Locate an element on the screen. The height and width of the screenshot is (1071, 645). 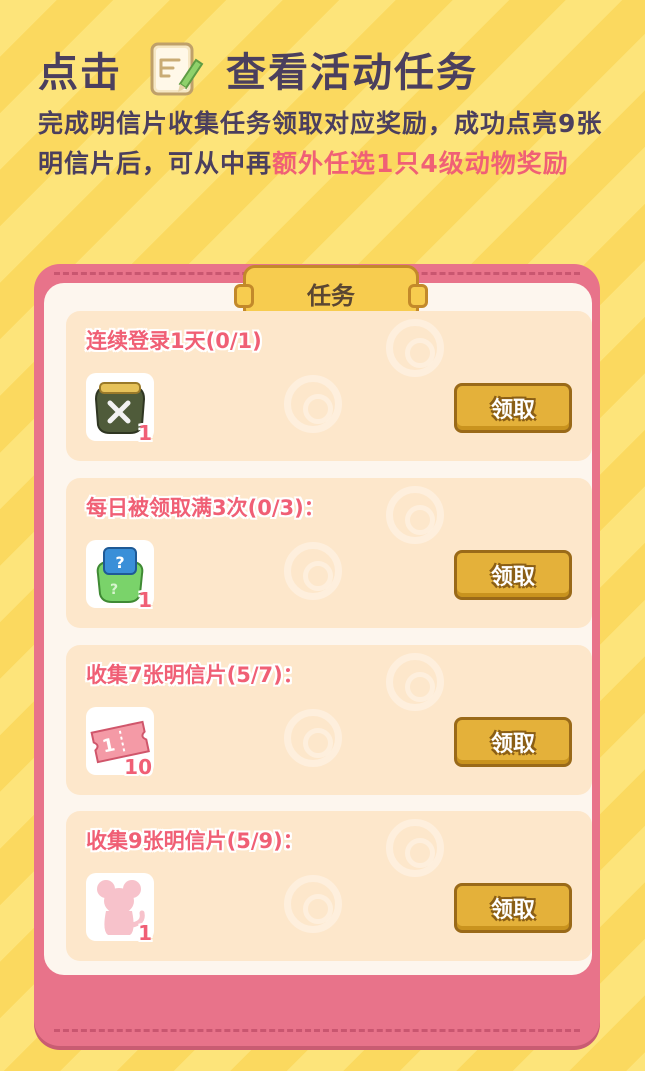
description-highlight: 额外任选1只4级动物奖励 is located at coordinates (420, 163).